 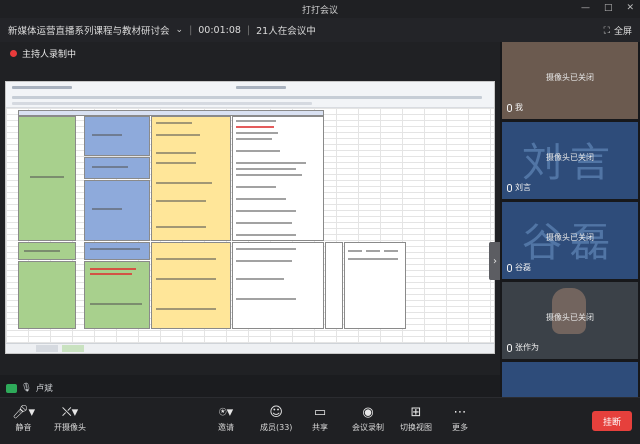 I want to click on share-button: ▭ 共享, so click(x=320, y=418).